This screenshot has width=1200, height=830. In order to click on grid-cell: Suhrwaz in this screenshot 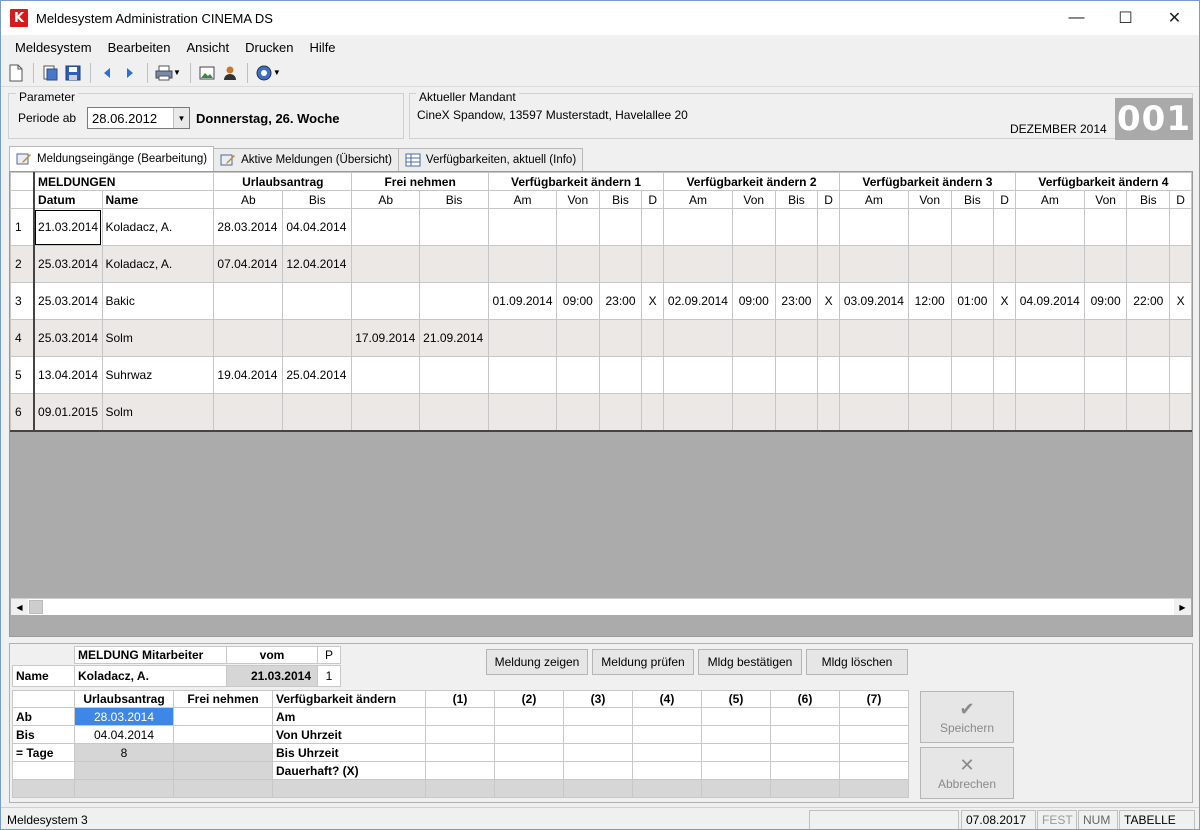, I will do `click(158, 375)`.